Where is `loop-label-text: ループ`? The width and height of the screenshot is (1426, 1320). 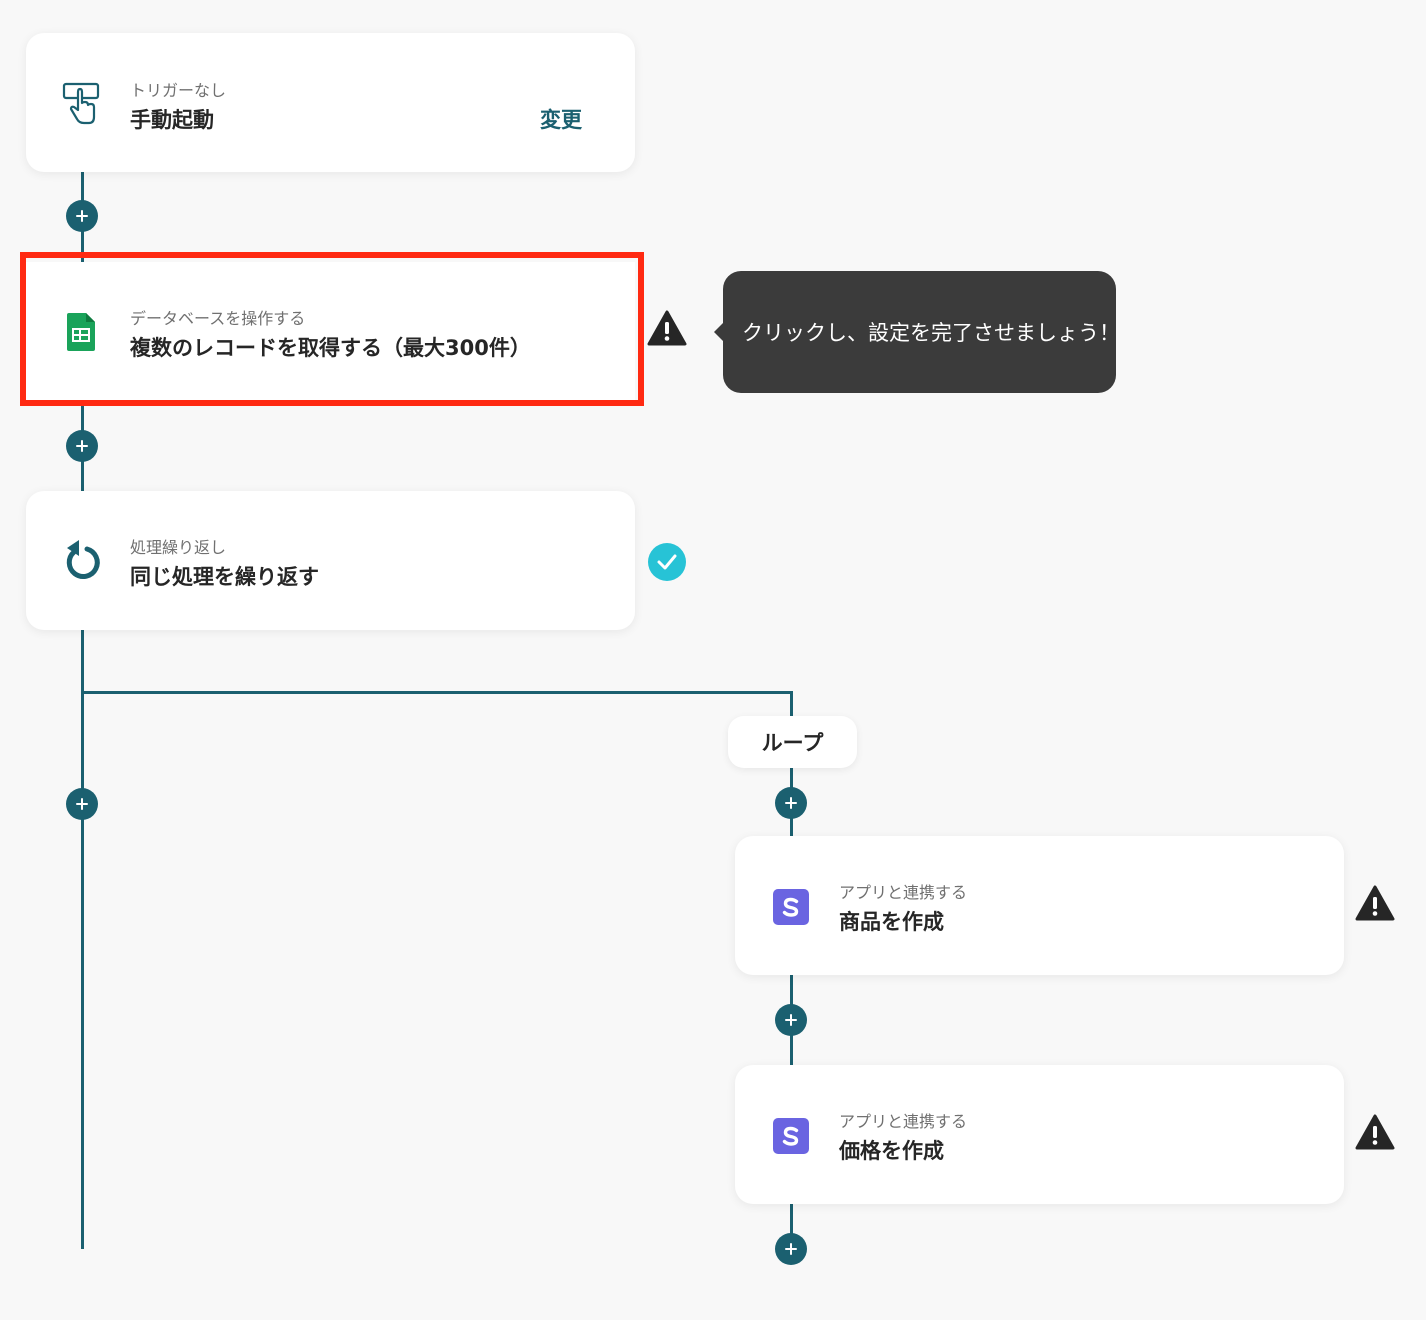
loop-label-text: ループ is located at coordinates (792, 743).